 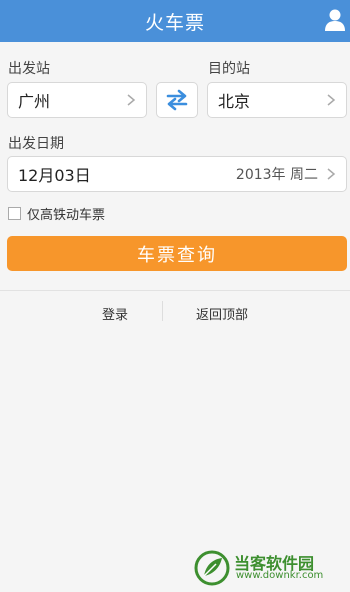 I want to click on from-station-label: 出发站, so click(x=29, y=69).